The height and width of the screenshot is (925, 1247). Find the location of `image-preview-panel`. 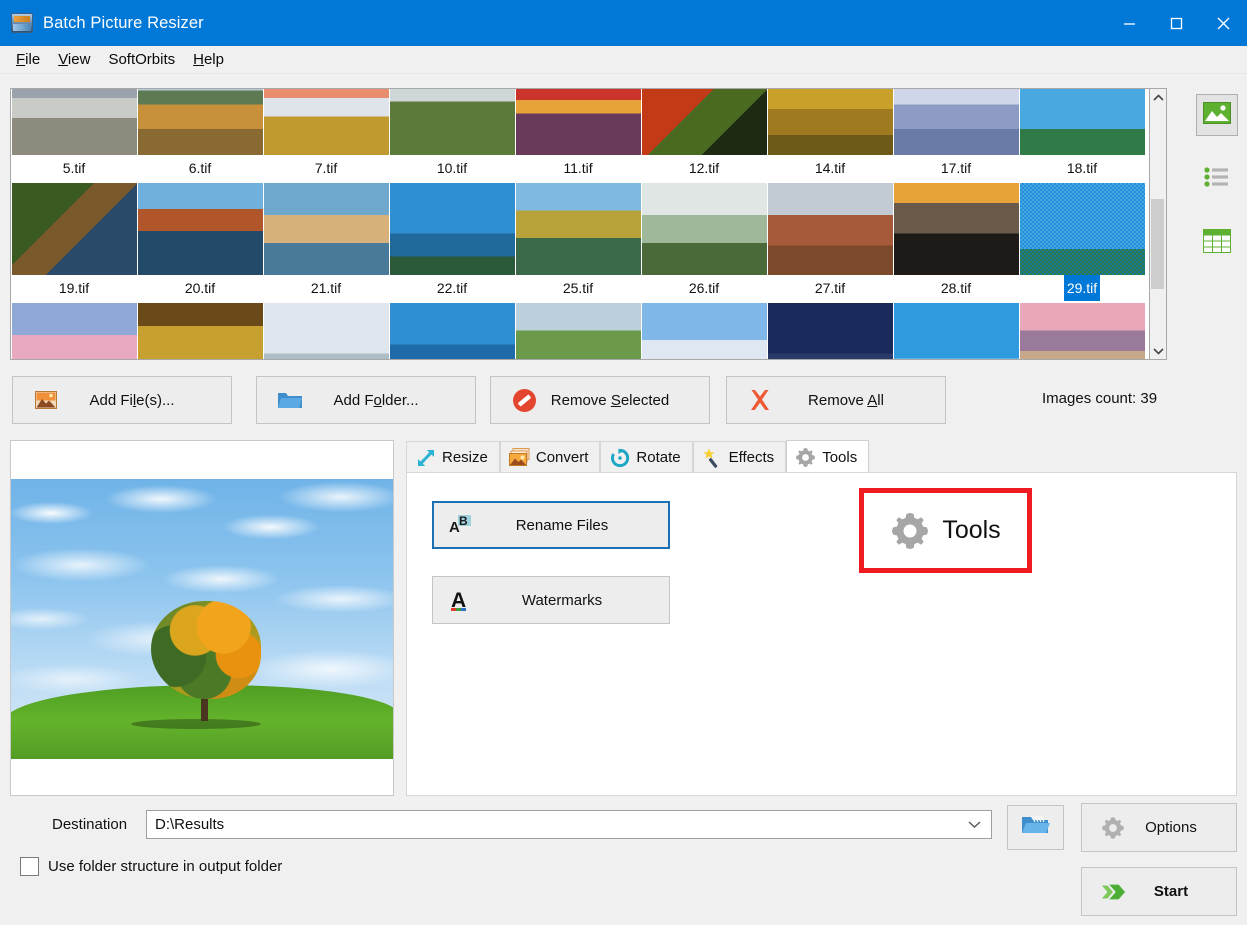

image-preview-panel is located at coordinates (202, 618).